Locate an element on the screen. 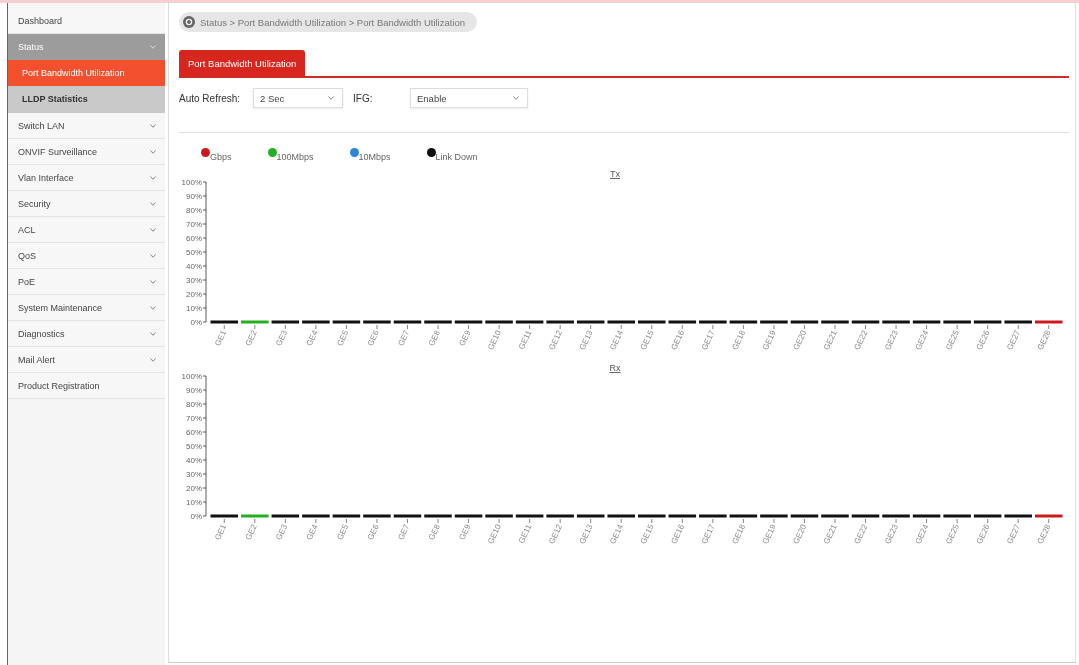 This screenshot has height=665, width=1079. legend-label: Gbps is located at coordinates (221, 157).